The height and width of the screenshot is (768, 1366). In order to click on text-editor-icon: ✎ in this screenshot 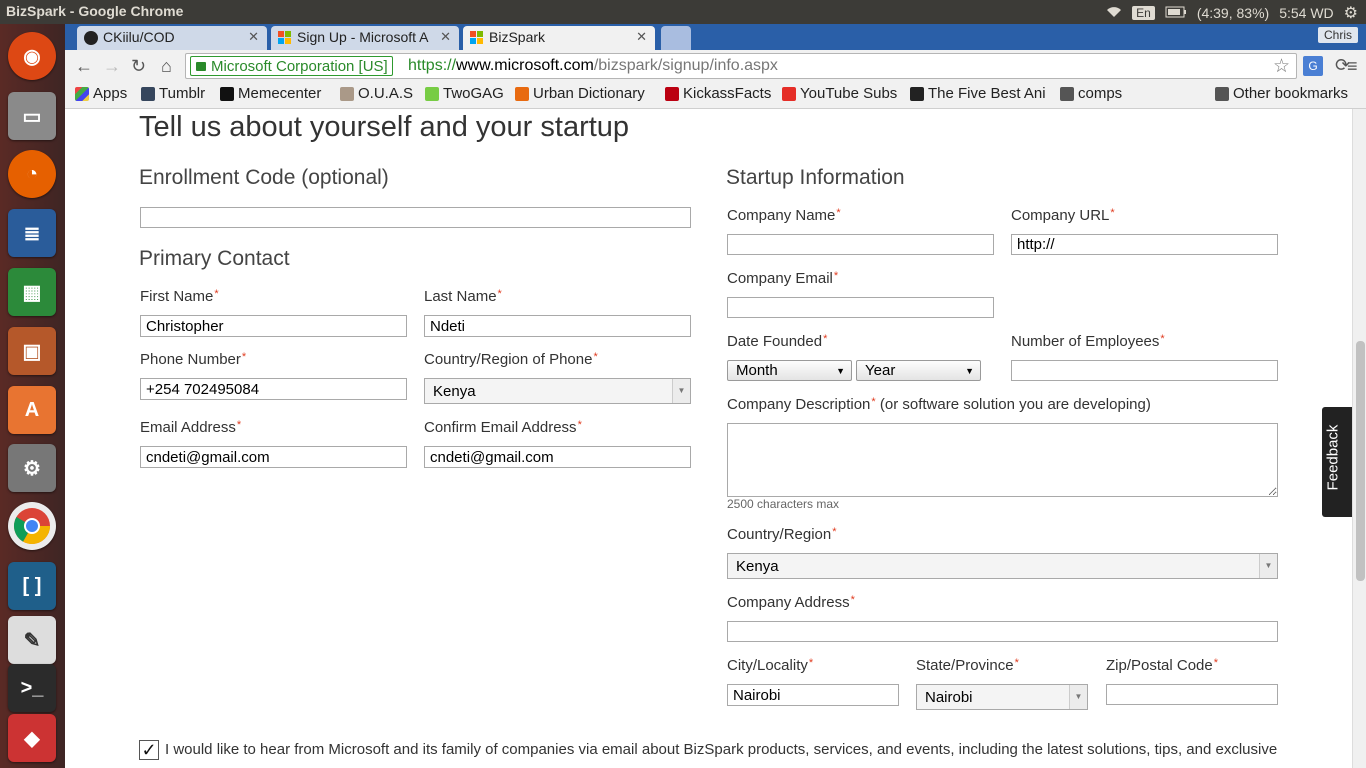, I will do `click(32, 640)`.